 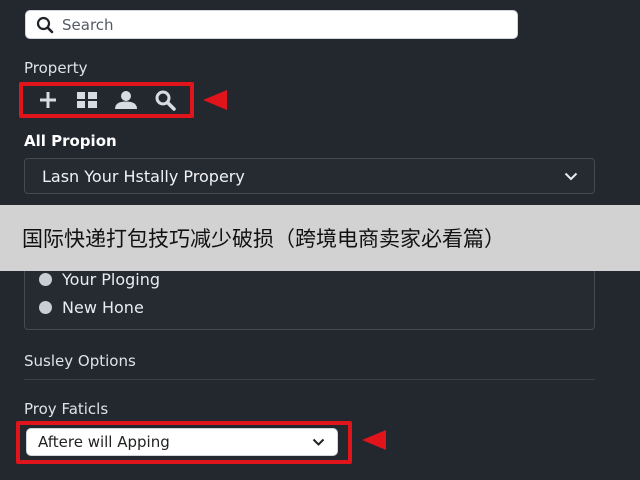 I want to click on add-button, so click(x=48, y=100).